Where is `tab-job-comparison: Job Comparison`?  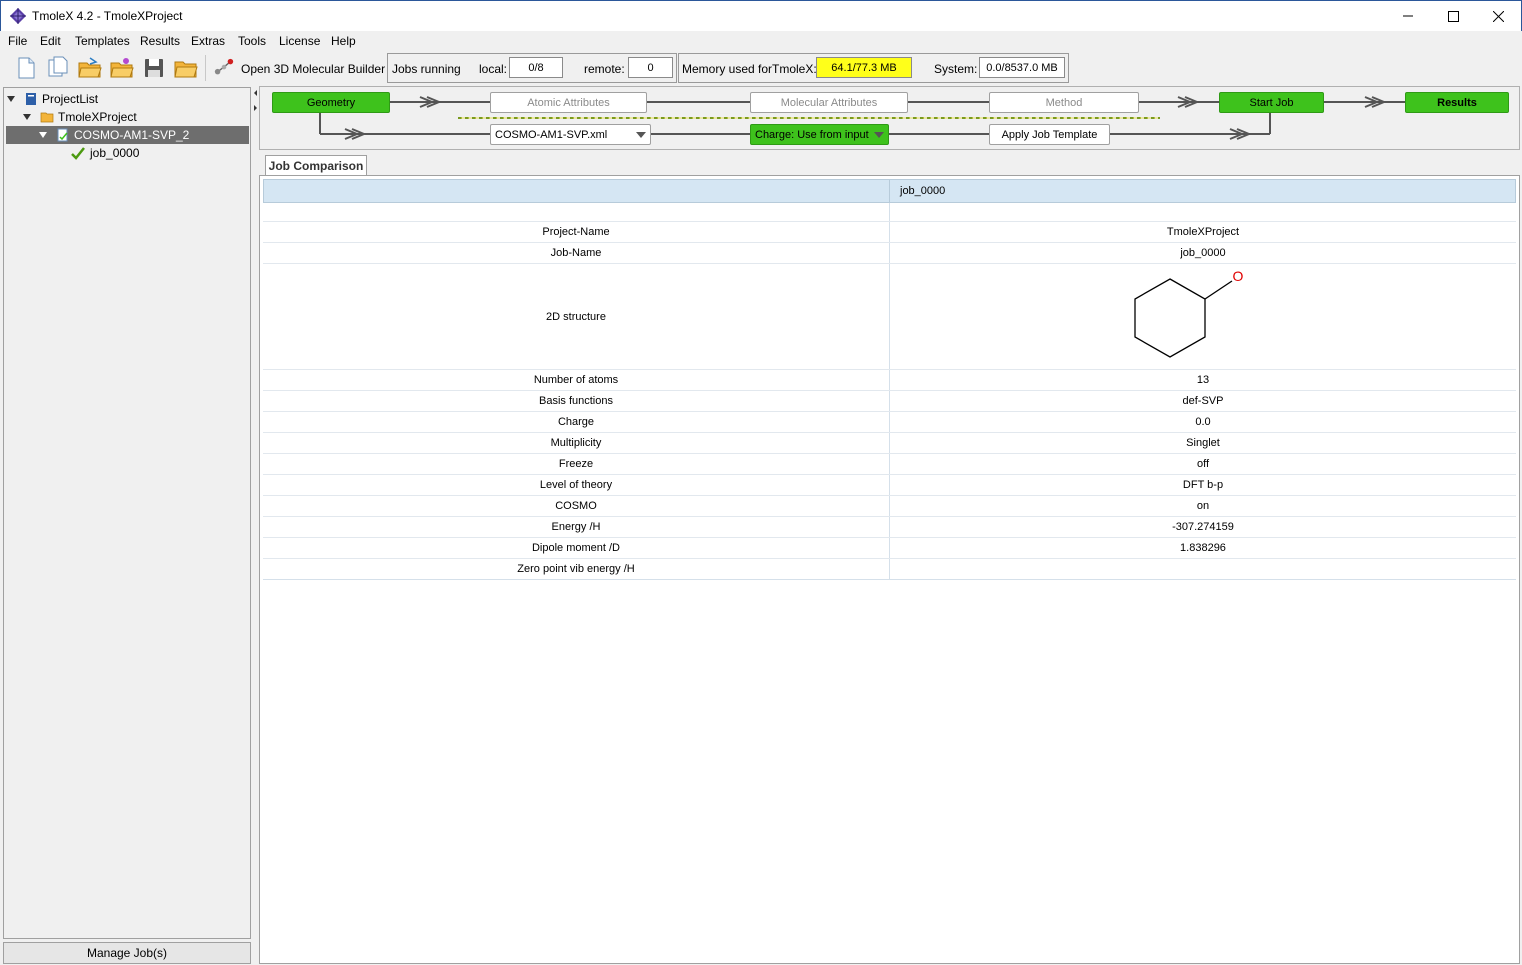
tab-job-comparison: Job Comparison is located at coordinates (316, 165).